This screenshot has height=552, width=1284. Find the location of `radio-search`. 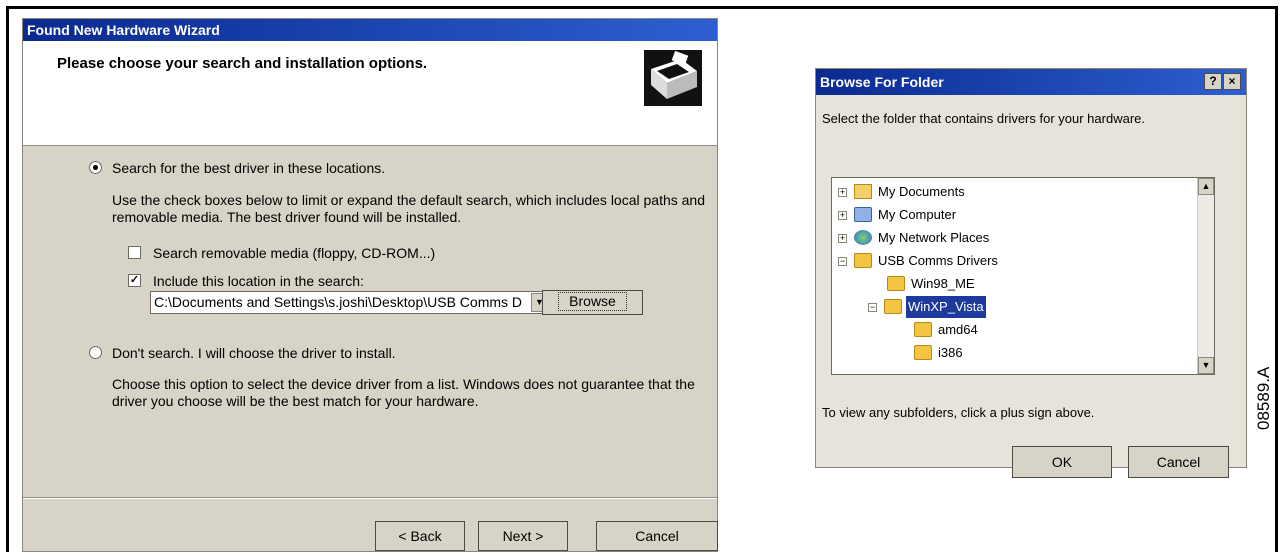

radio-search is located at coordinates (95, 167).